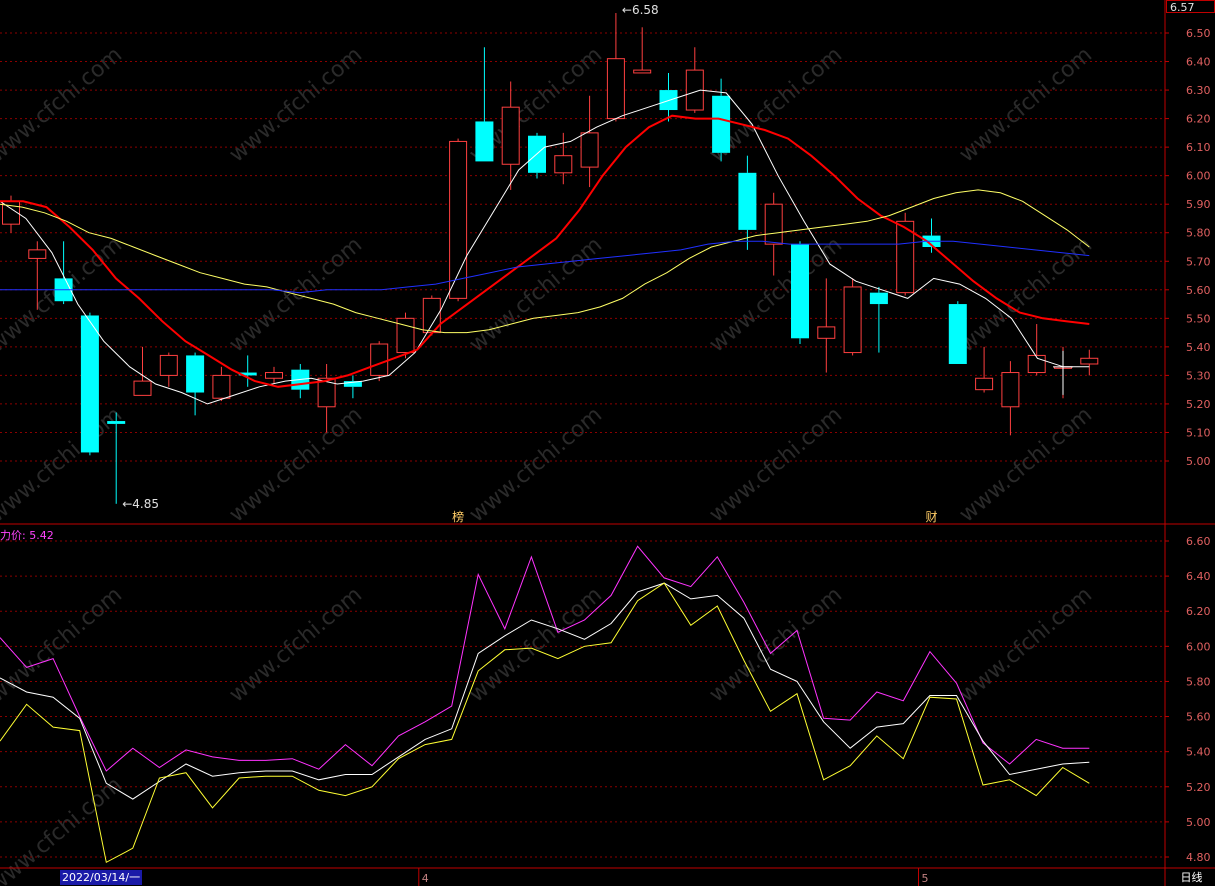  What do you see at coordinates (1198, 717) in the screenshot?
I see `lower-tick-label: 5.60` at bounding box center [1198, 717].